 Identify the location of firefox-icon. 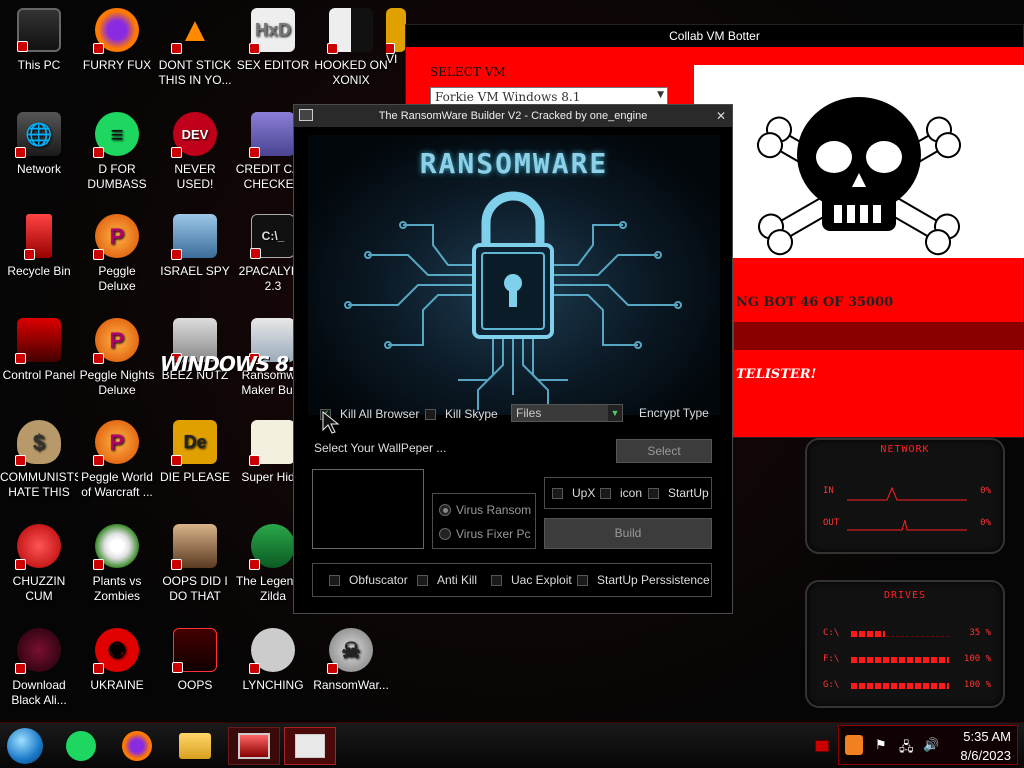
(137, 746).